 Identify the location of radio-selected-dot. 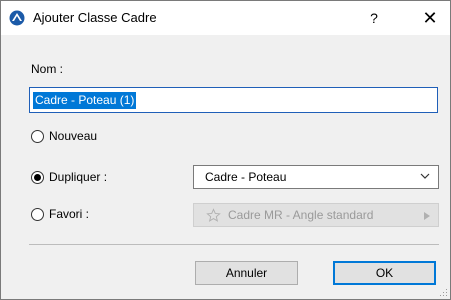
(37, 177).